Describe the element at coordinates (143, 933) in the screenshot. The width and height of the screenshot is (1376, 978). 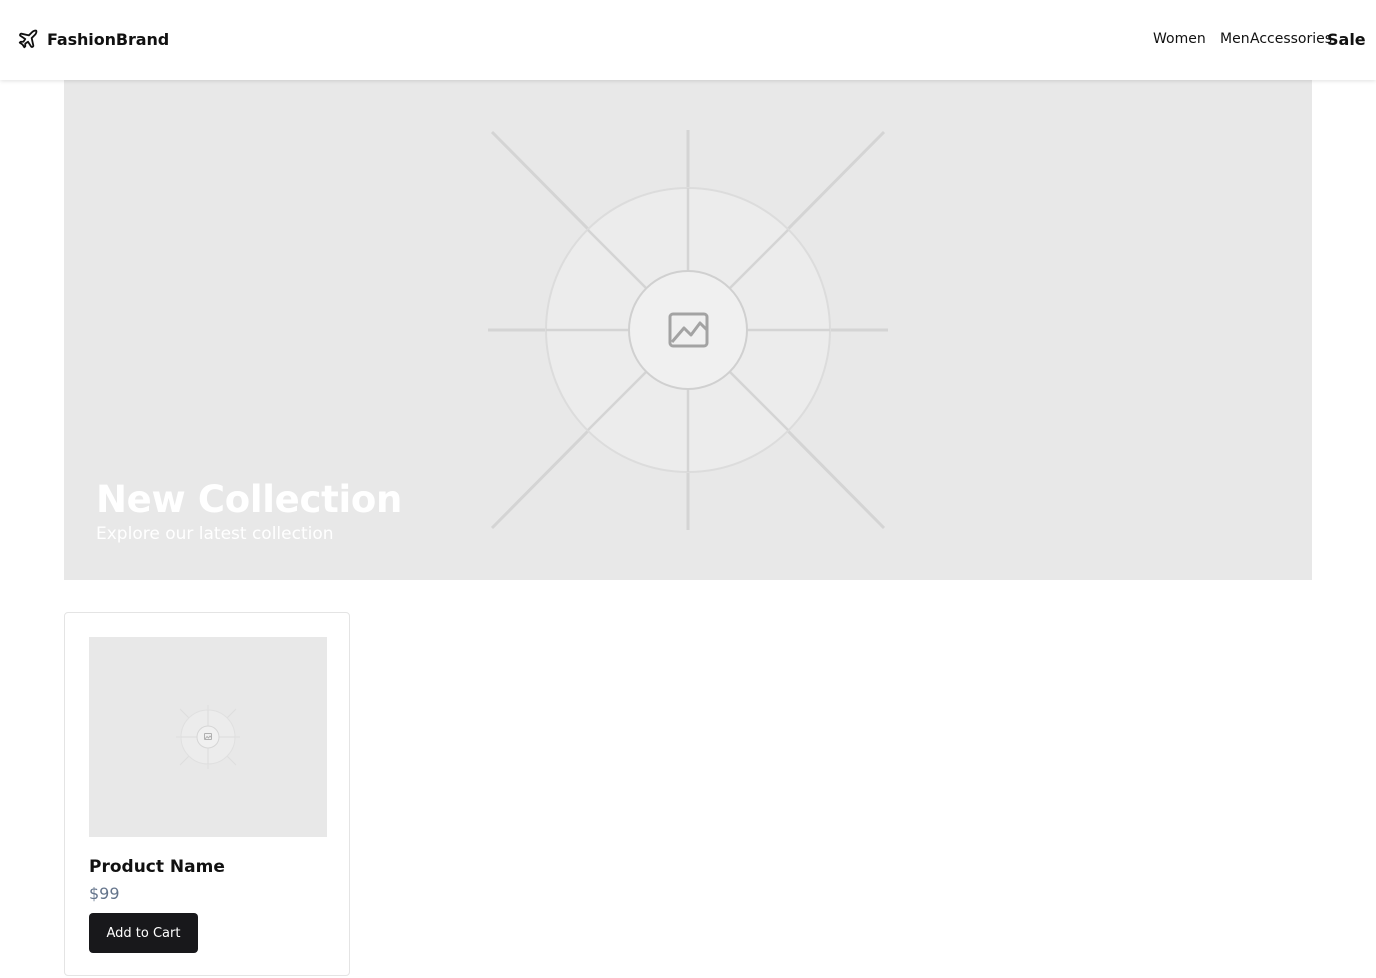
I see `add-to-cart-button: Add to Cart` at that location.